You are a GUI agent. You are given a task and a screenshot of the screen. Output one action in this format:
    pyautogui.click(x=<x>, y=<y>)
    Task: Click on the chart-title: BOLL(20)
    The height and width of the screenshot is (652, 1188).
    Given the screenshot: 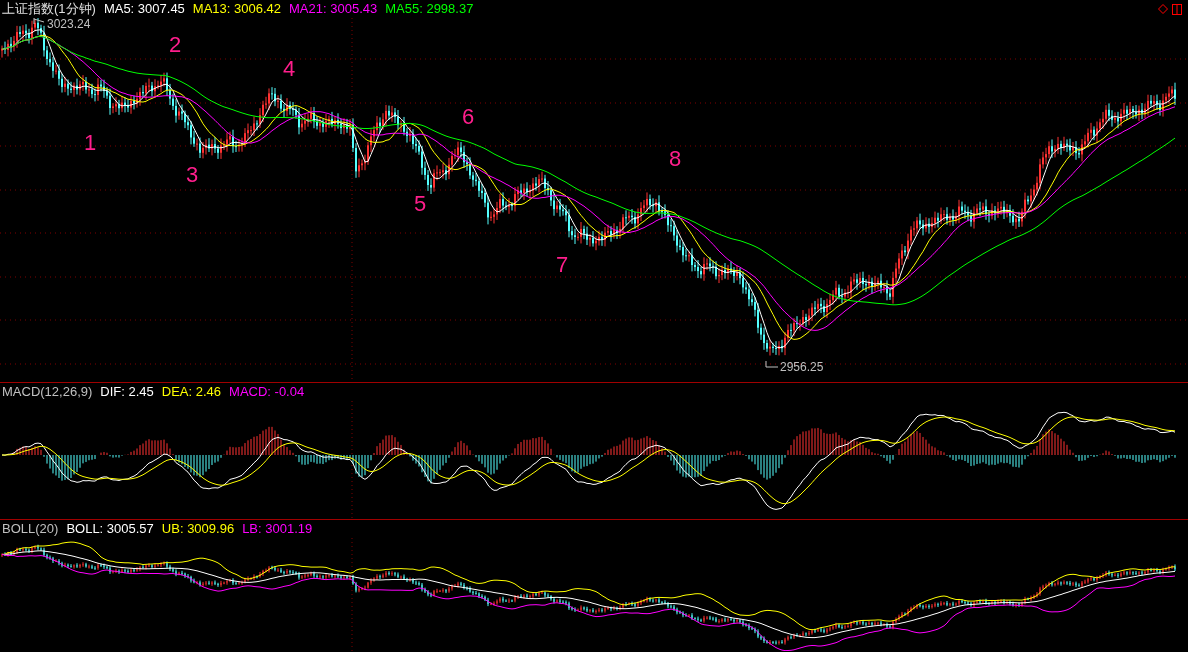 What is the action you would take?
    pyautogui.click(x=30, y=529)
    